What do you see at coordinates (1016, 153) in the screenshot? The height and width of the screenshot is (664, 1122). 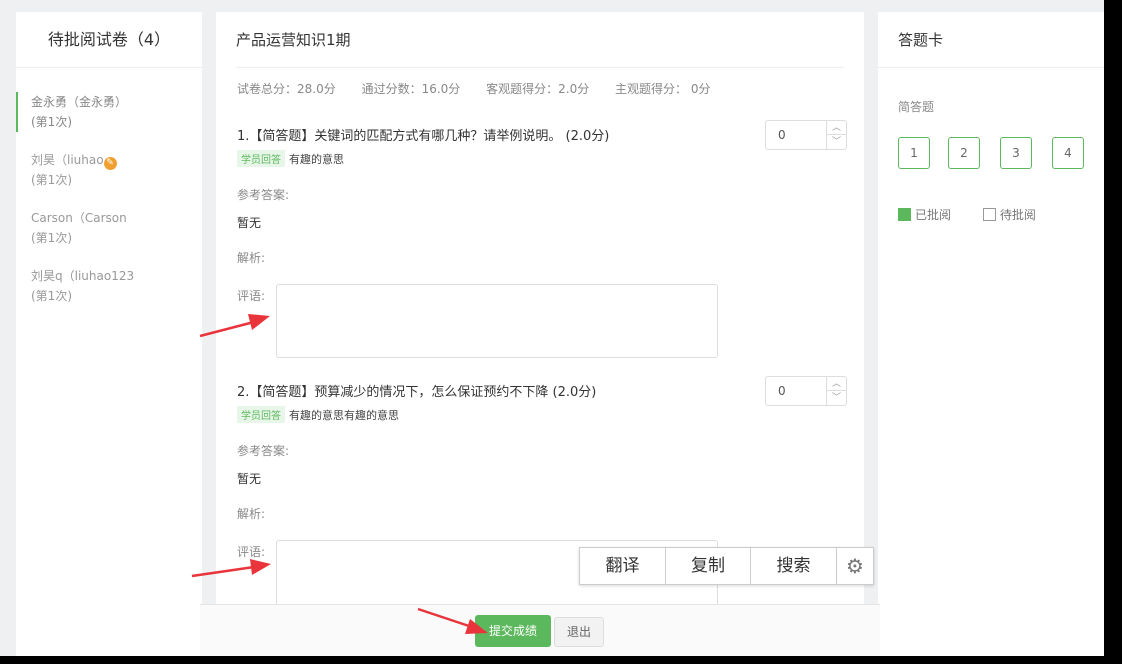 I see `question-number-button: 3` at bounding box center [1016, 153].